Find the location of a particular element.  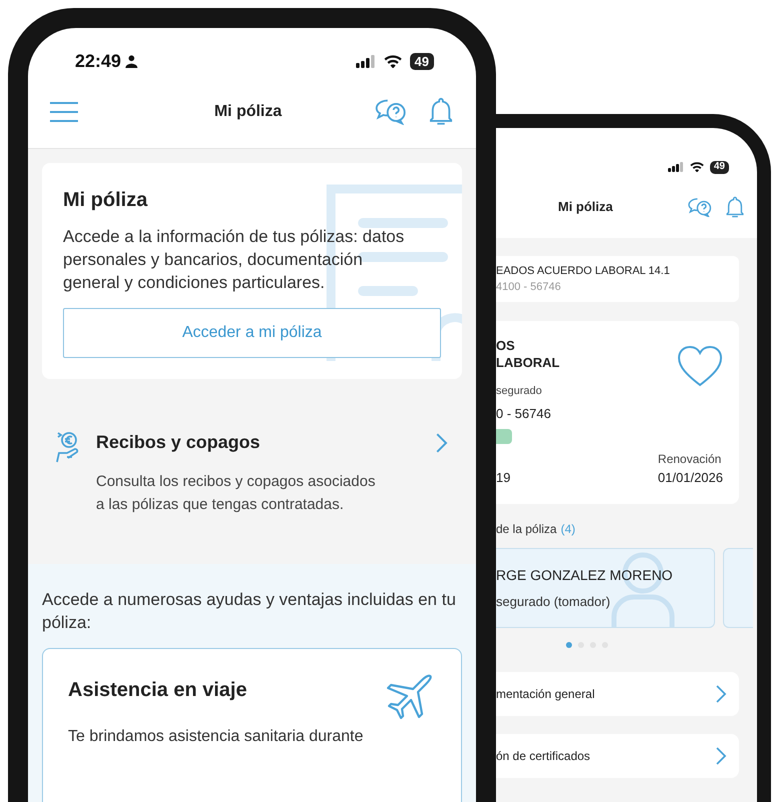

insured-label: segurado is located at coordinates (519, 391).